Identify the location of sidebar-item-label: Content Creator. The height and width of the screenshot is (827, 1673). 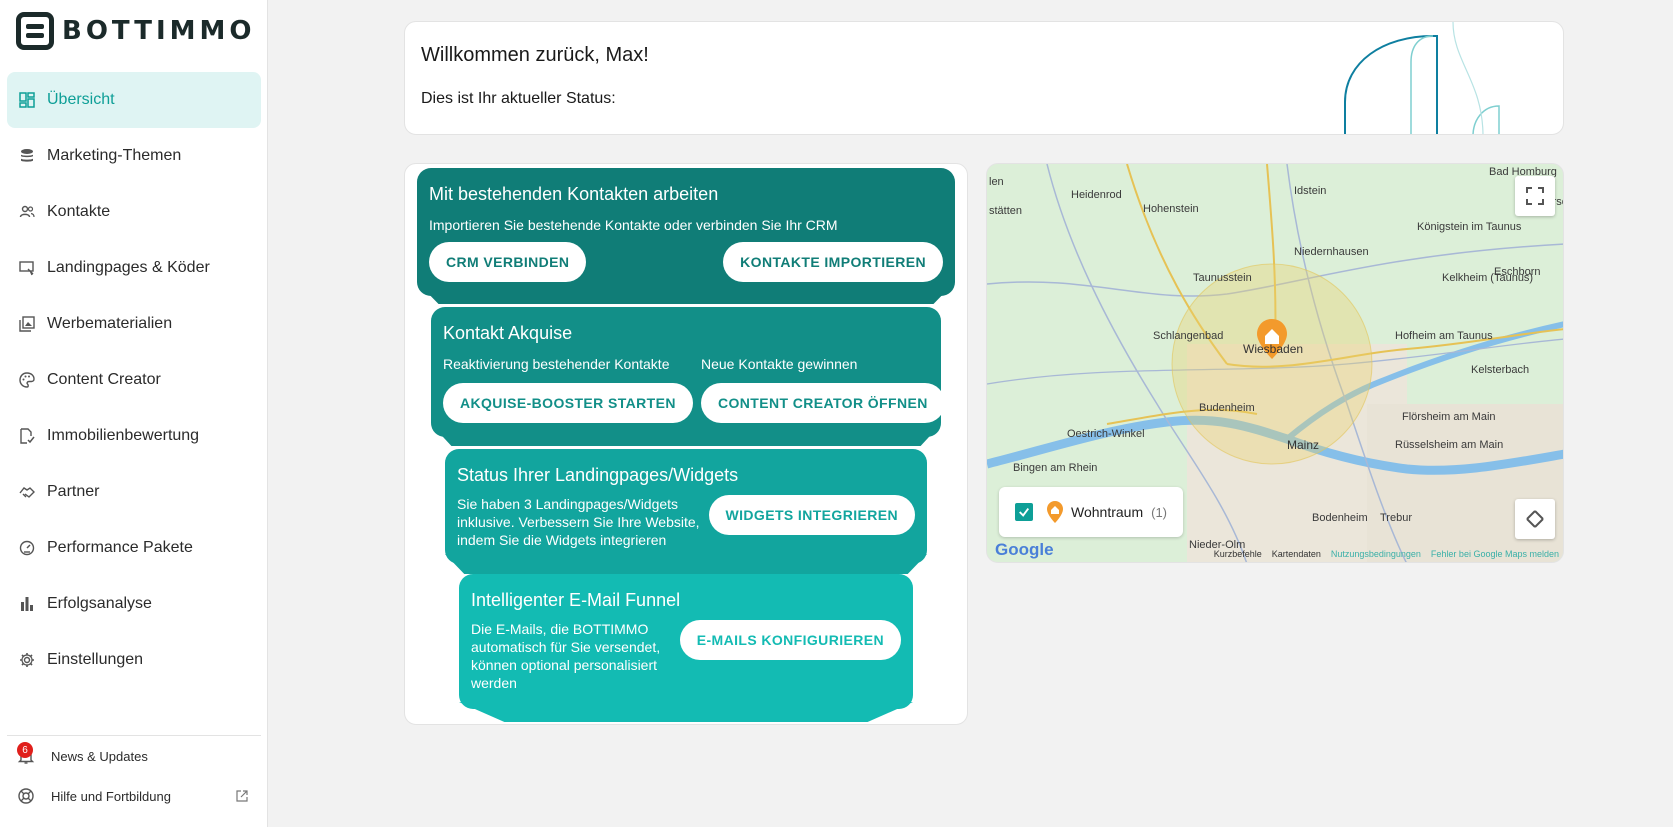
(104, 379).